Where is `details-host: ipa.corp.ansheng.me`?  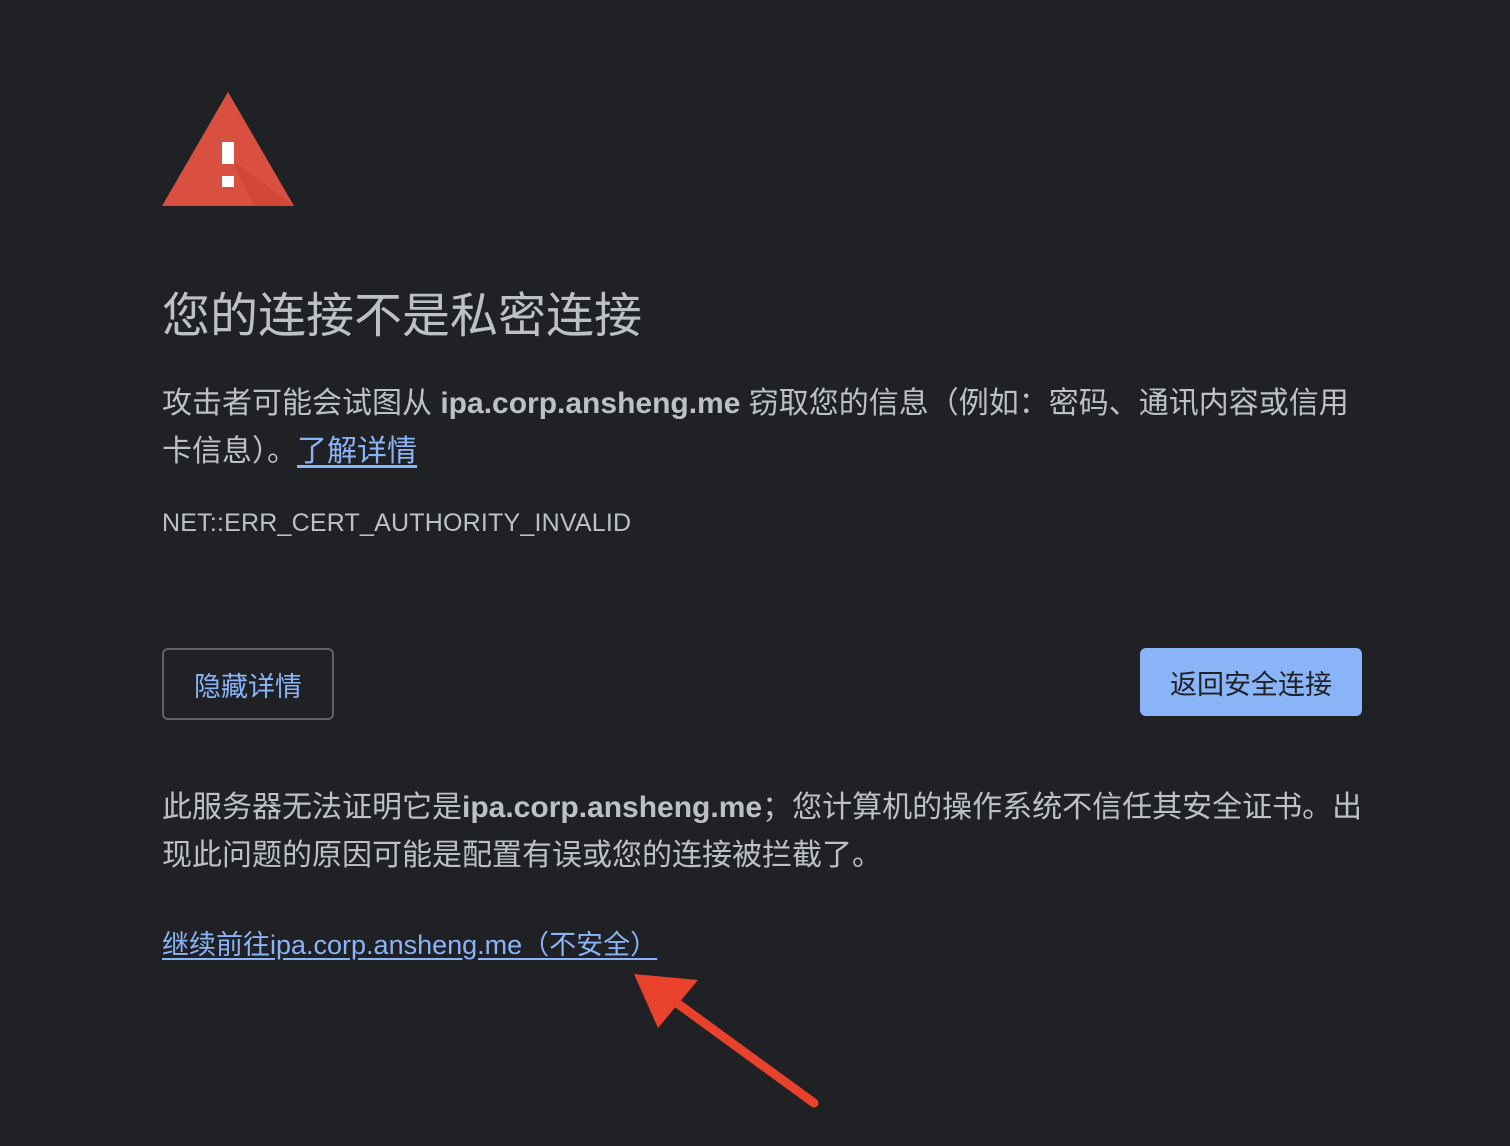 details-host: ipa.corp.ansheng.me is located at coordinates (612, 807).